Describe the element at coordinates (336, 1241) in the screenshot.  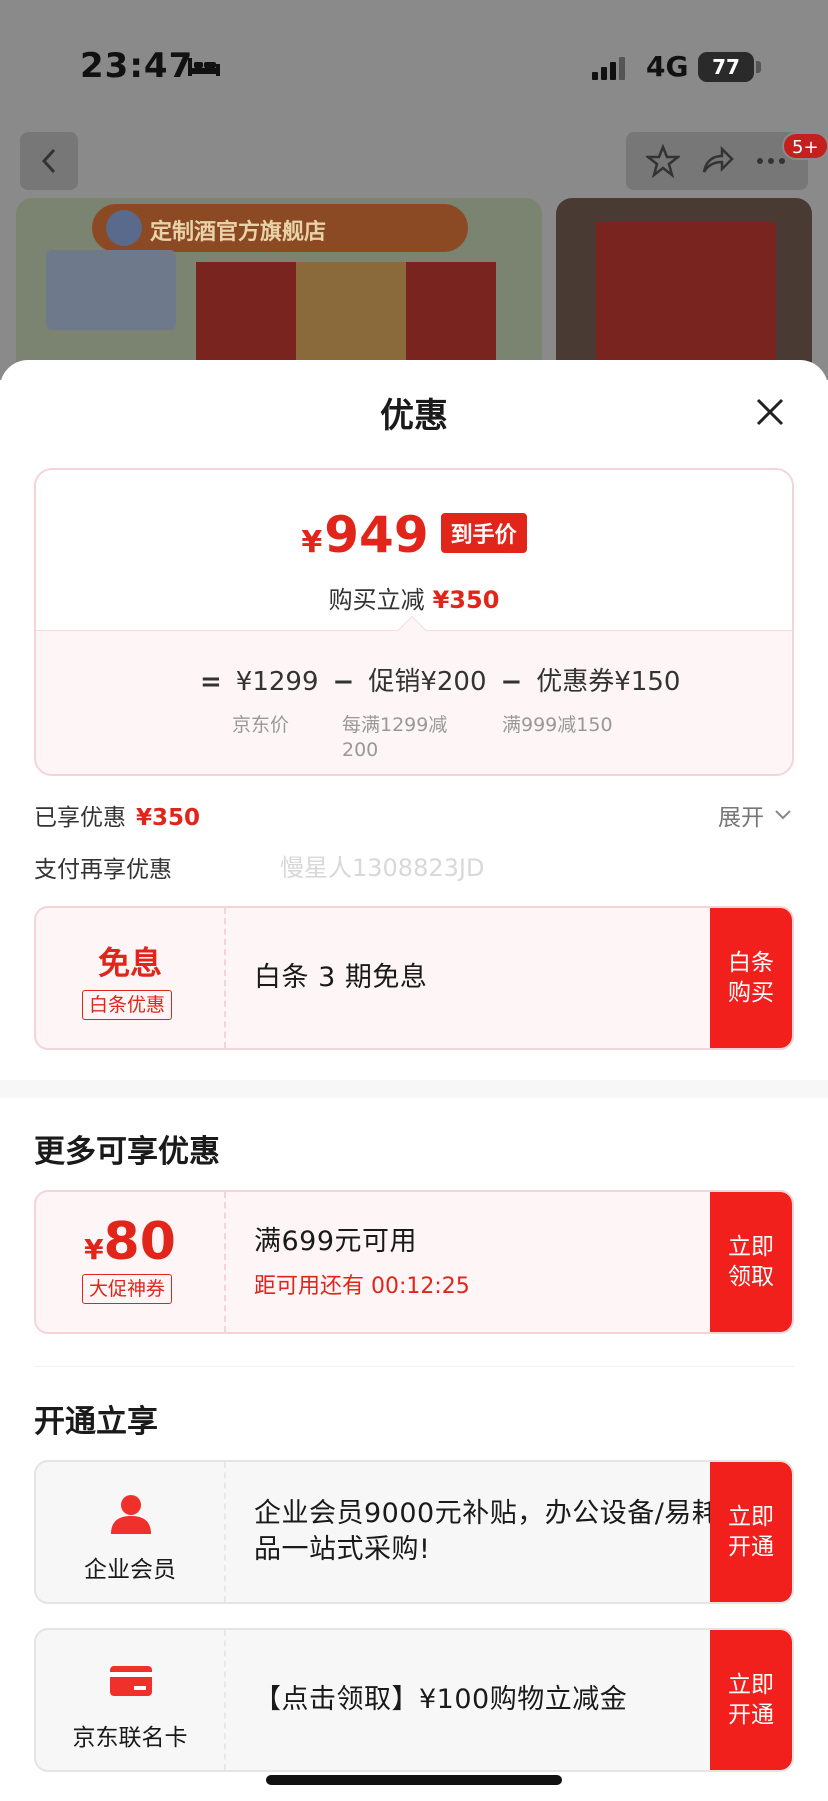
I see `coupon-condition: 满699元可用` at that location.